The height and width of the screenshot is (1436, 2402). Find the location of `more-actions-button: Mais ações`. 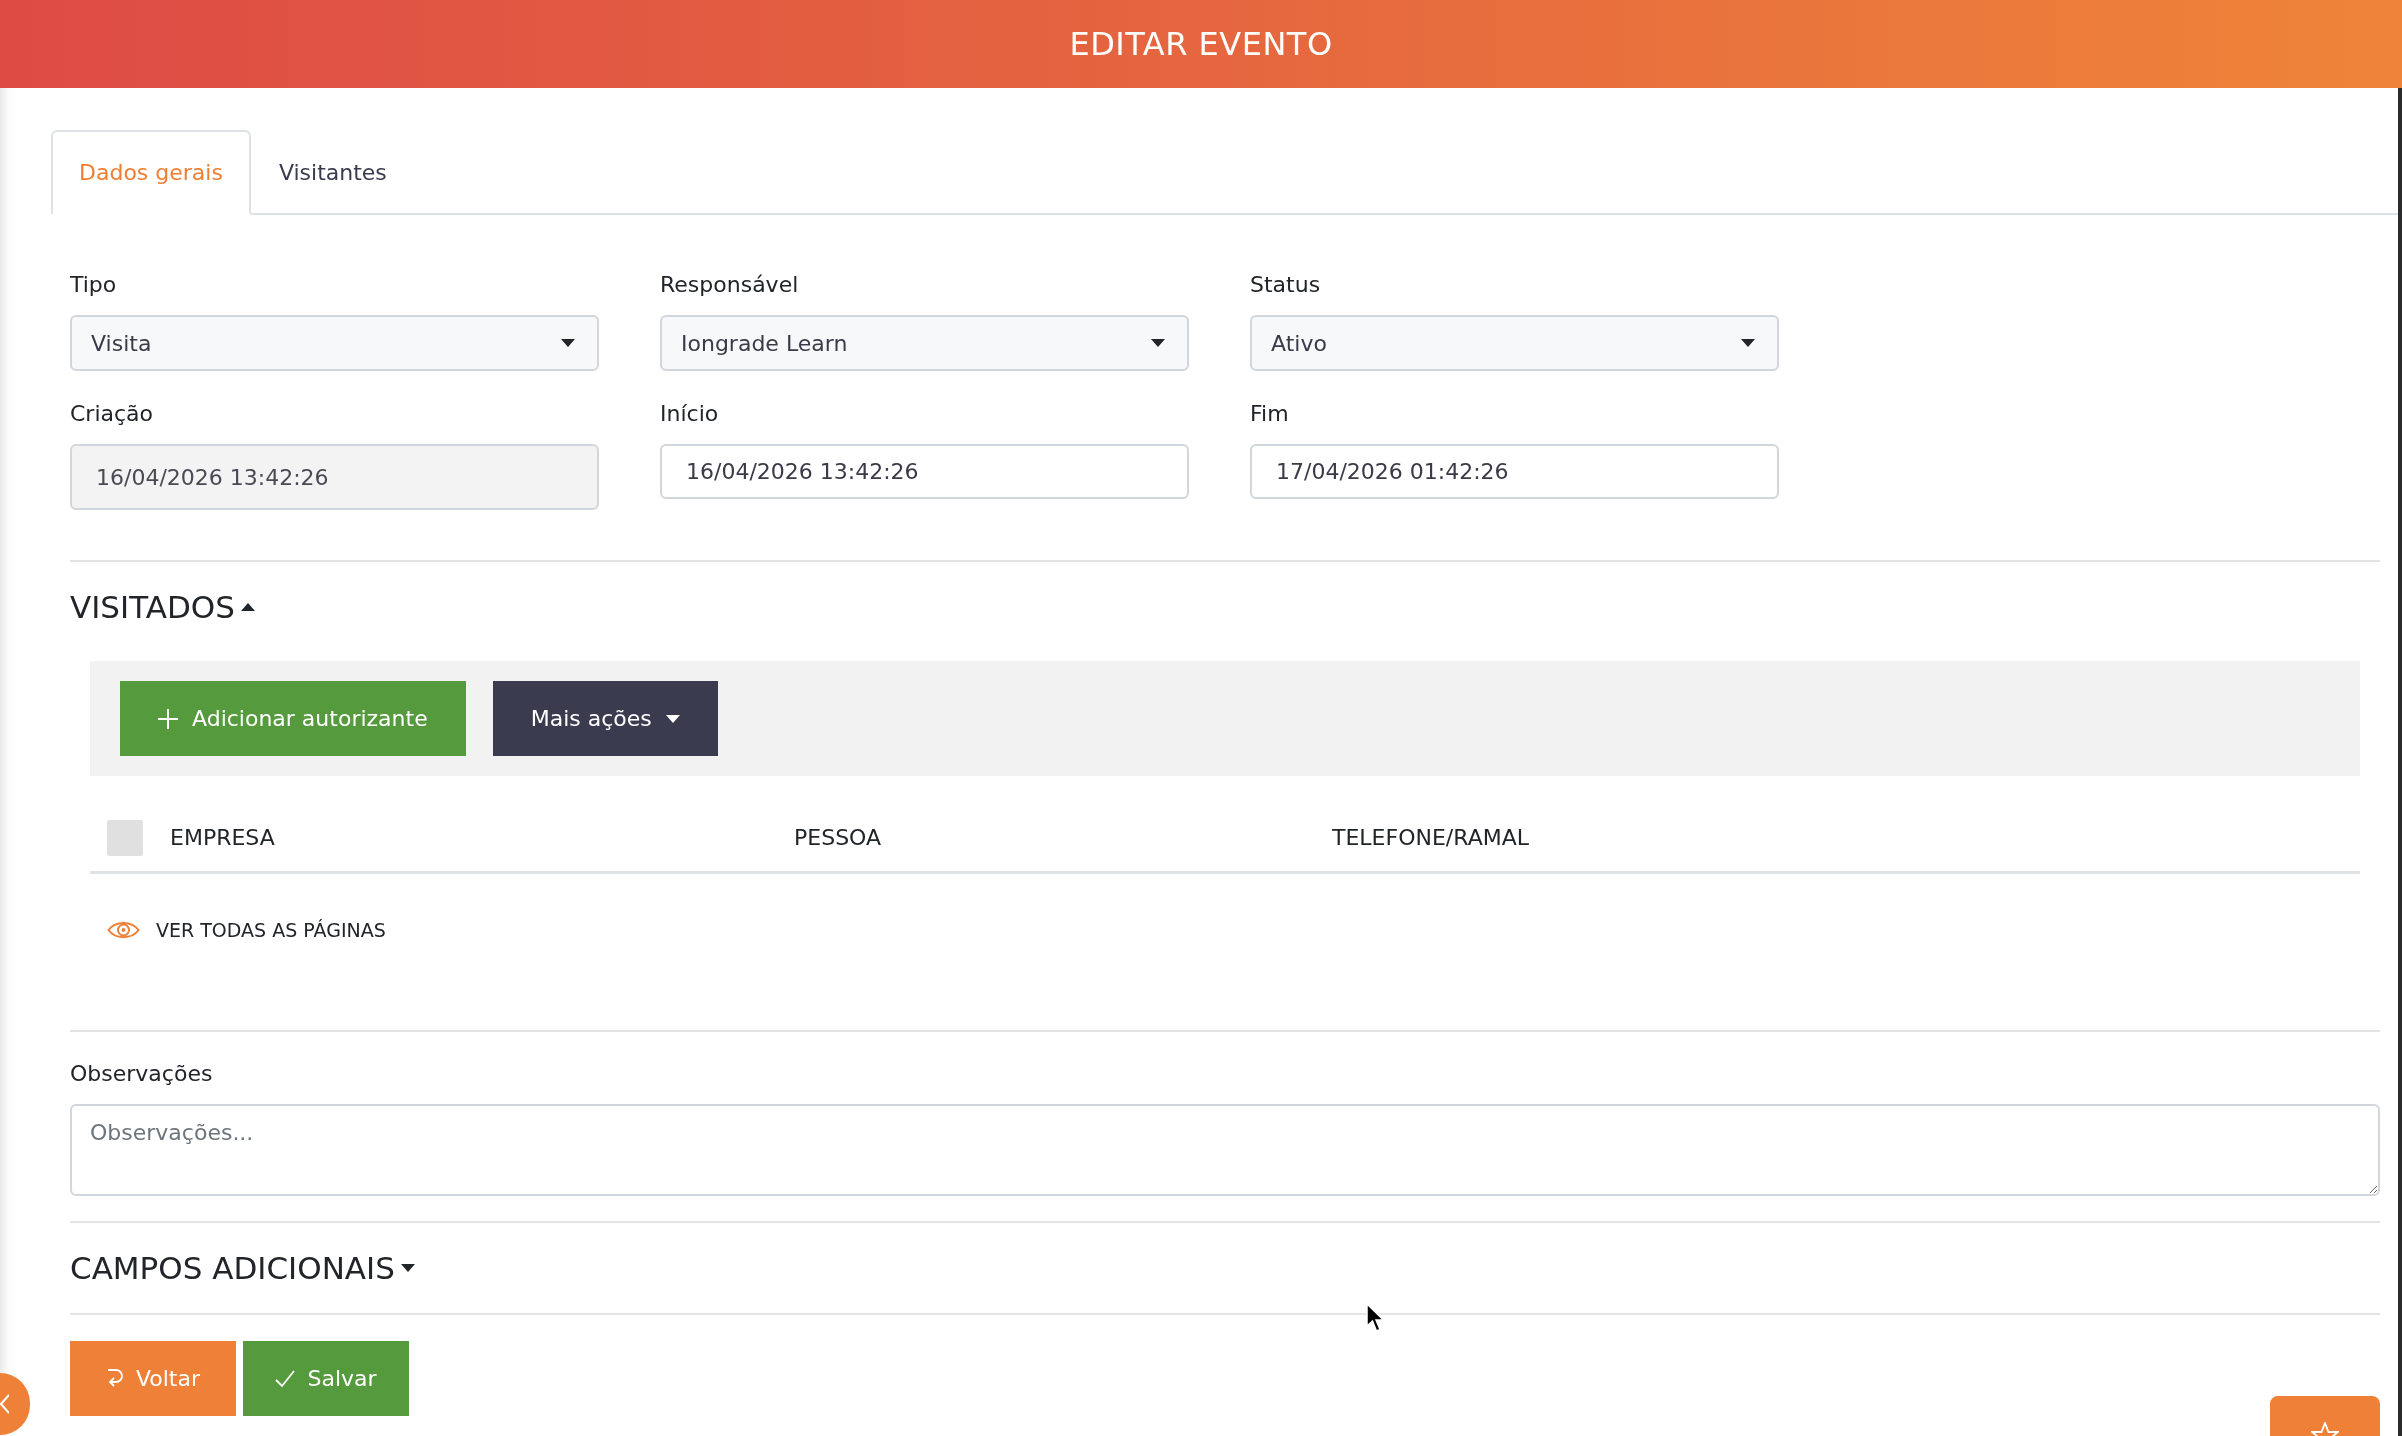

more-actions-button: Mais ações is located at coordinates (605, 718).